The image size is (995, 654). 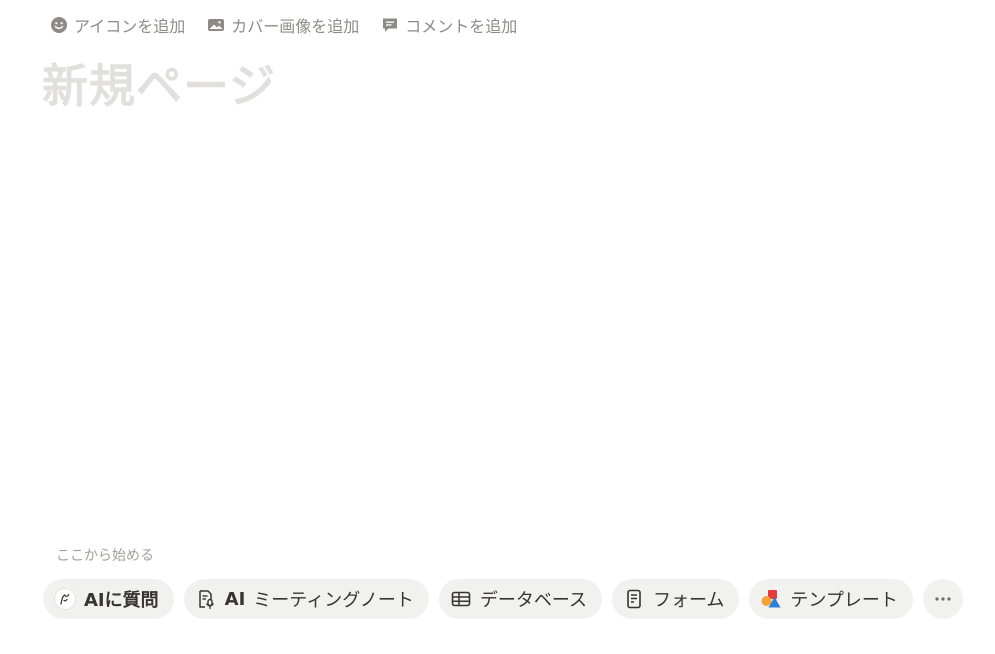 I want to click on template-shapes-icon, so click(x=771, y=599).